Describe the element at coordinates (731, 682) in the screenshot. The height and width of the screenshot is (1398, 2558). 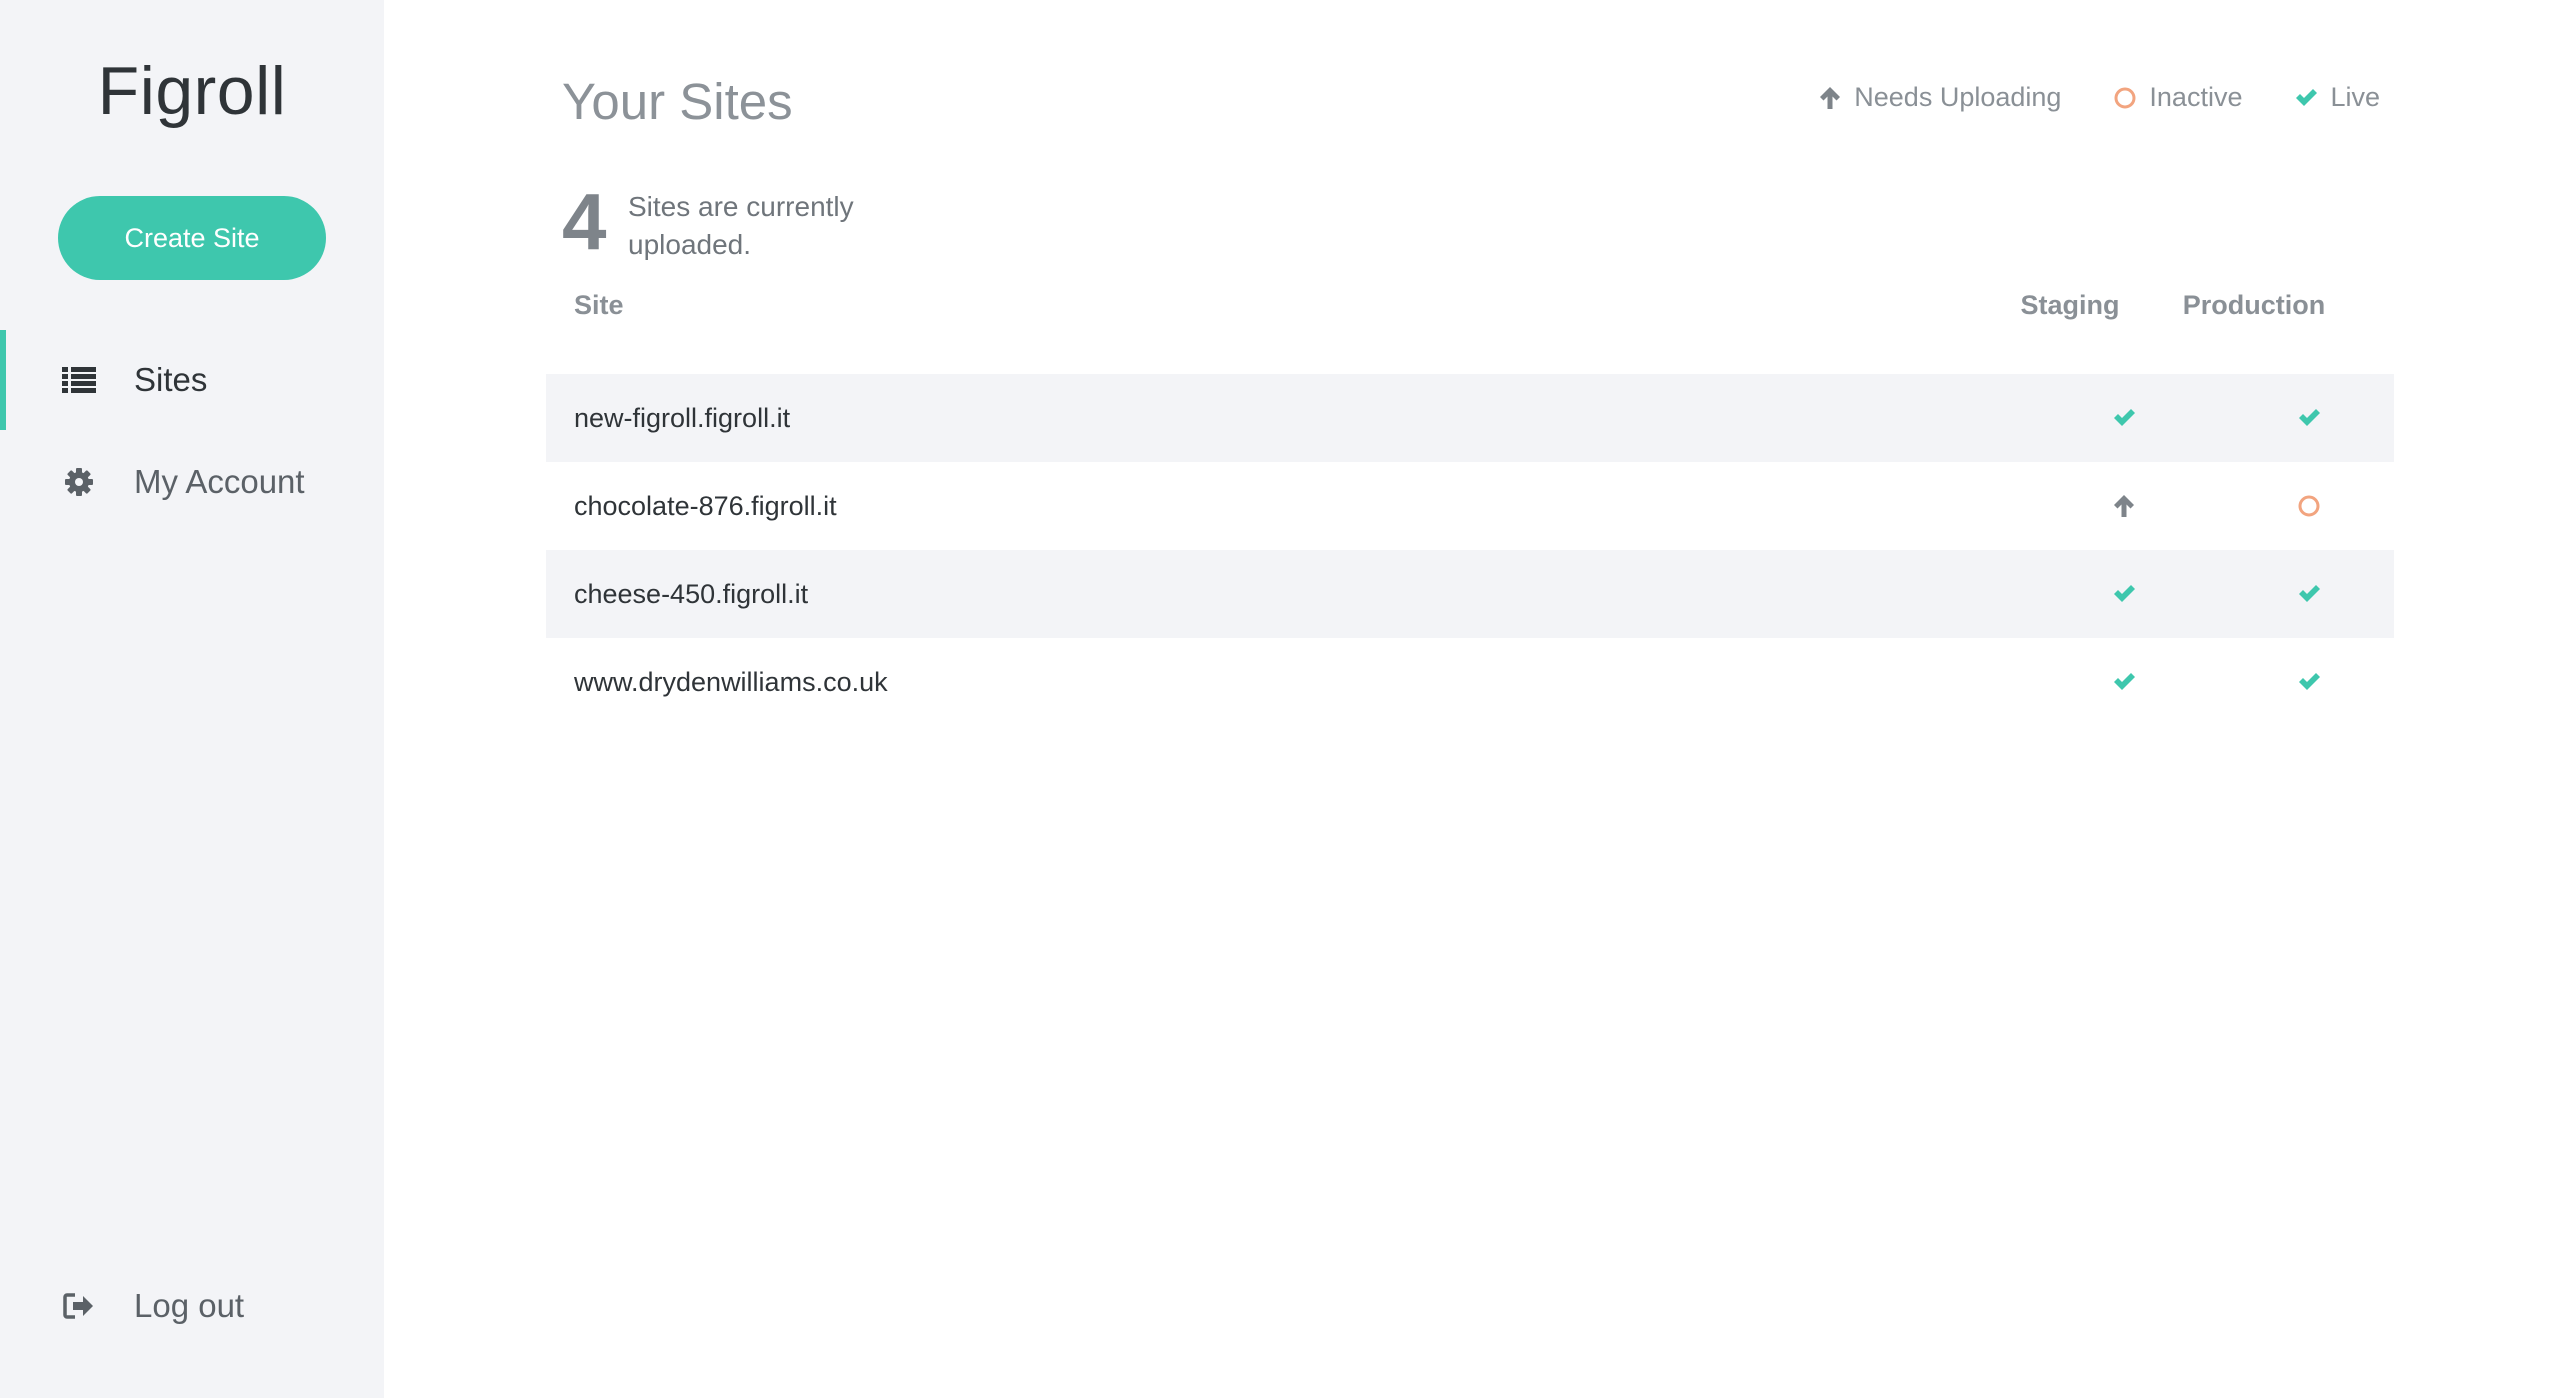
I see `site-name: www.drydenwilliams.co.uk` at that location.